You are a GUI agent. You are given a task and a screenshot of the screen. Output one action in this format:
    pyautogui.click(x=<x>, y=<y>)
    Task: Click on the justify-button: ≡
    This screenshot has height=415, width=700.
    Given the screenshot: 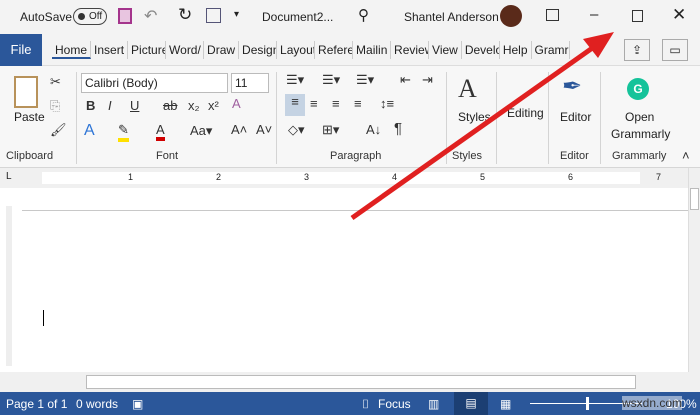 What is the action you would take?
    pyautogui.click(x=358, y=103)
    